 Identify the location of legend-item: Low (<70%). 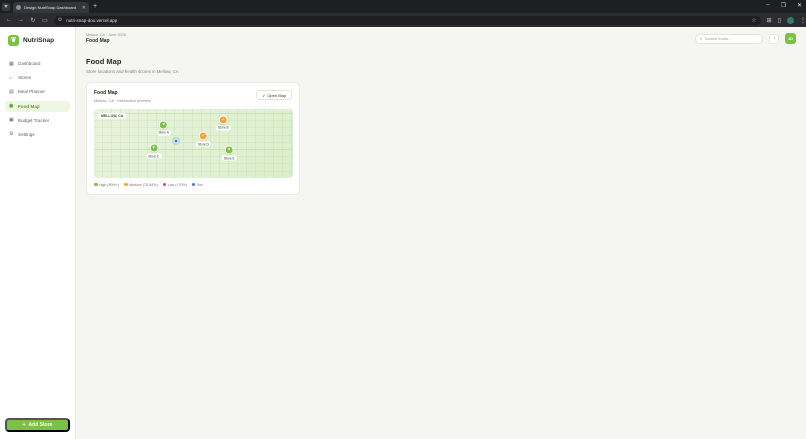
(174, 184).